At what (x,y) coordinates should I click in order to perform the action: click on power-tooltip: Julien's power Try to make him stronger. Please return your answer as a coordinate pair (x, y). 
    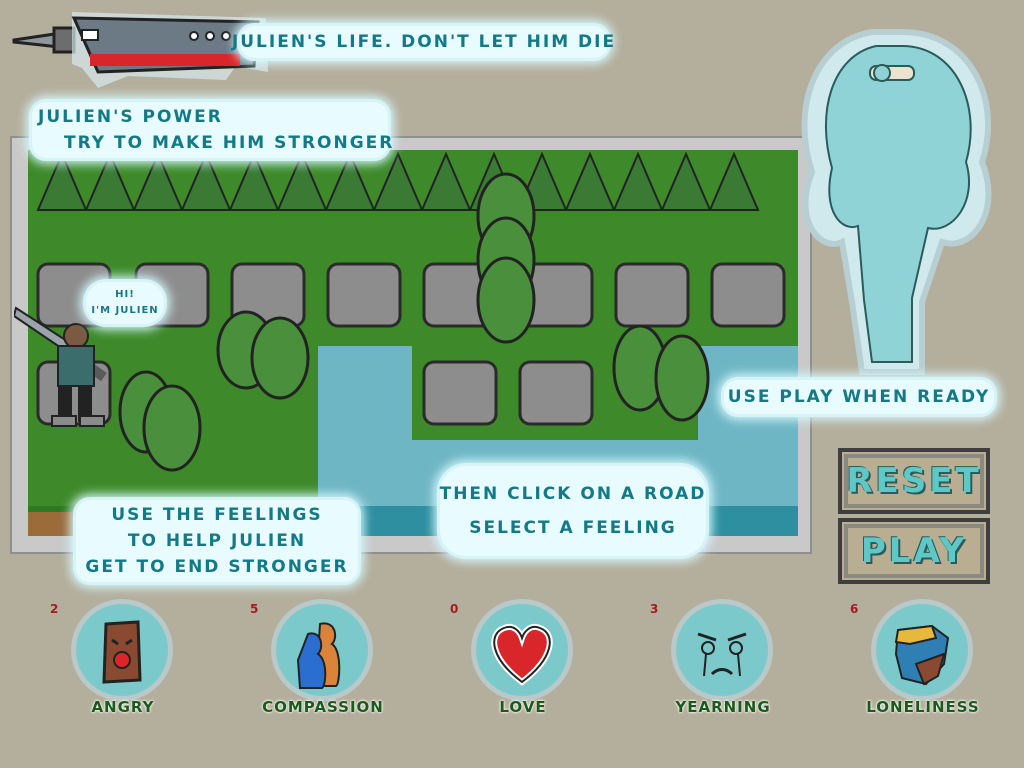
    Looking at the image, I should click on (212, 130).